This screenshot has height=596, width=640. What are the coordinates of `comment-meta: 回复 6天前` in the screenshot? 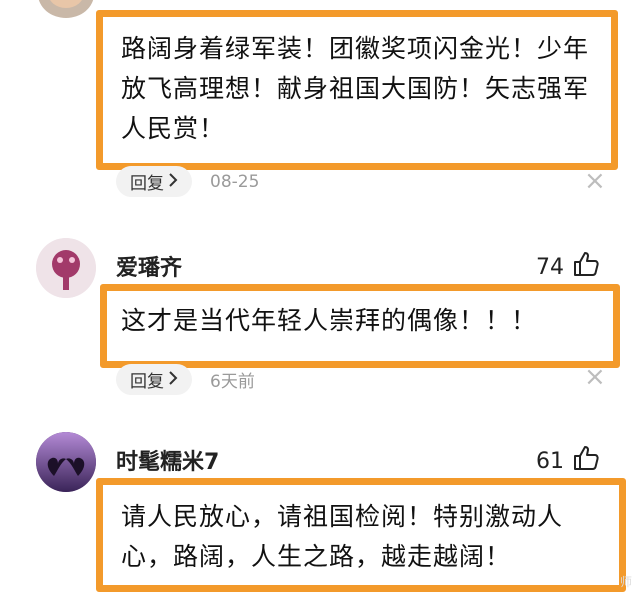 It's located at (185, 379).